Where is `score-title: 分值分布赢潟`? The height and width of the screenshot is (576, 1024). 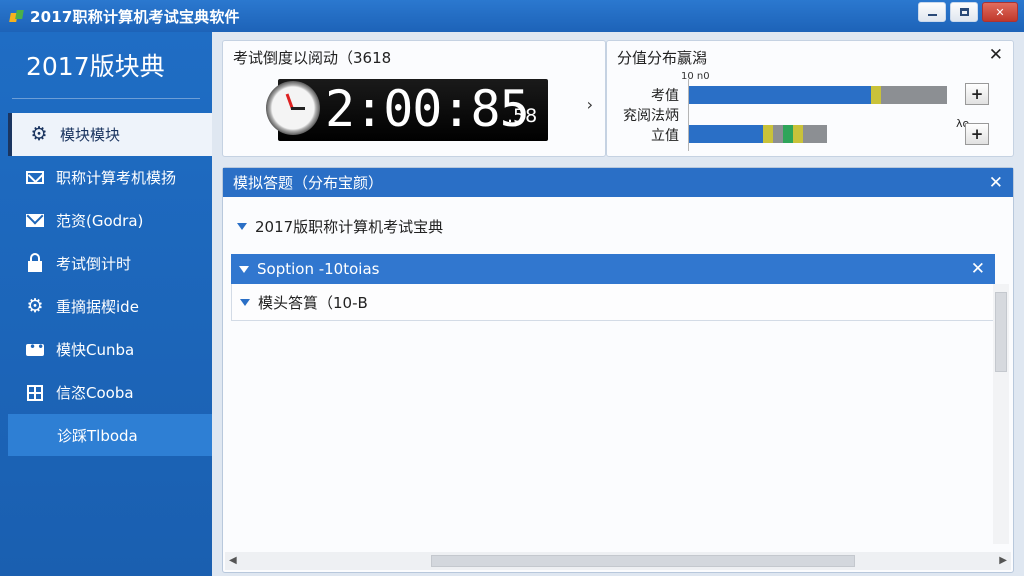 score-title: 分值分布赢潟 is located at coordinates (662, 58).